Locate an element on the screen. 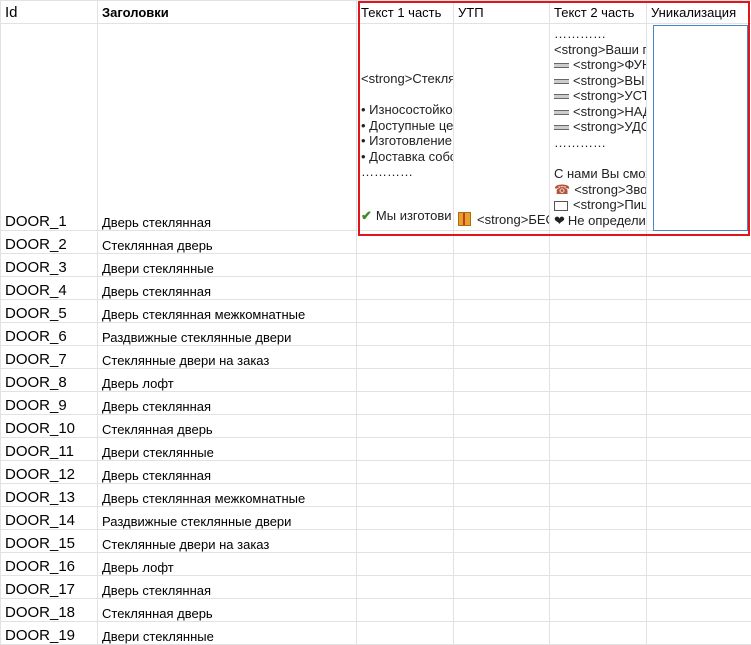  cell-id: DOOR_14 is located at coordinates (49, 518).